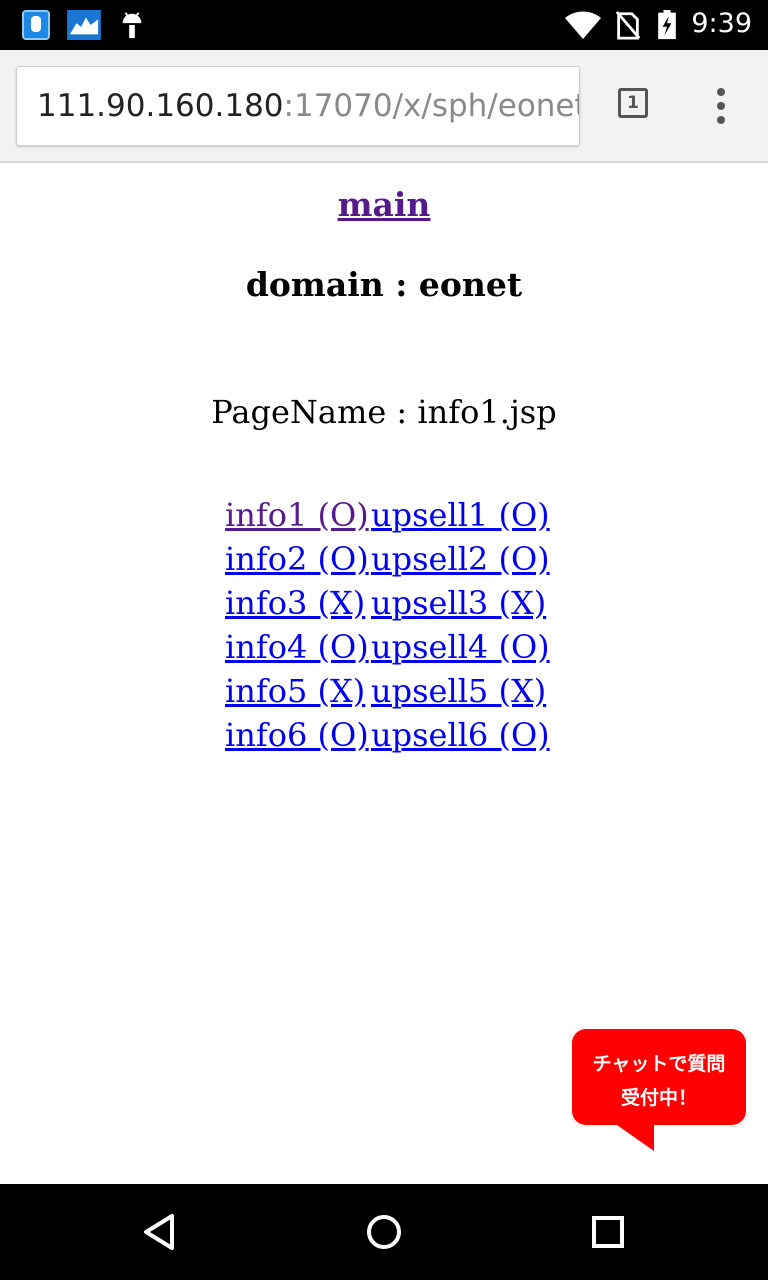 The height and width of the screenshot is (1280, 768). I want to click on link-row: info3 (X) upsell3 (X), so click(387, 603).